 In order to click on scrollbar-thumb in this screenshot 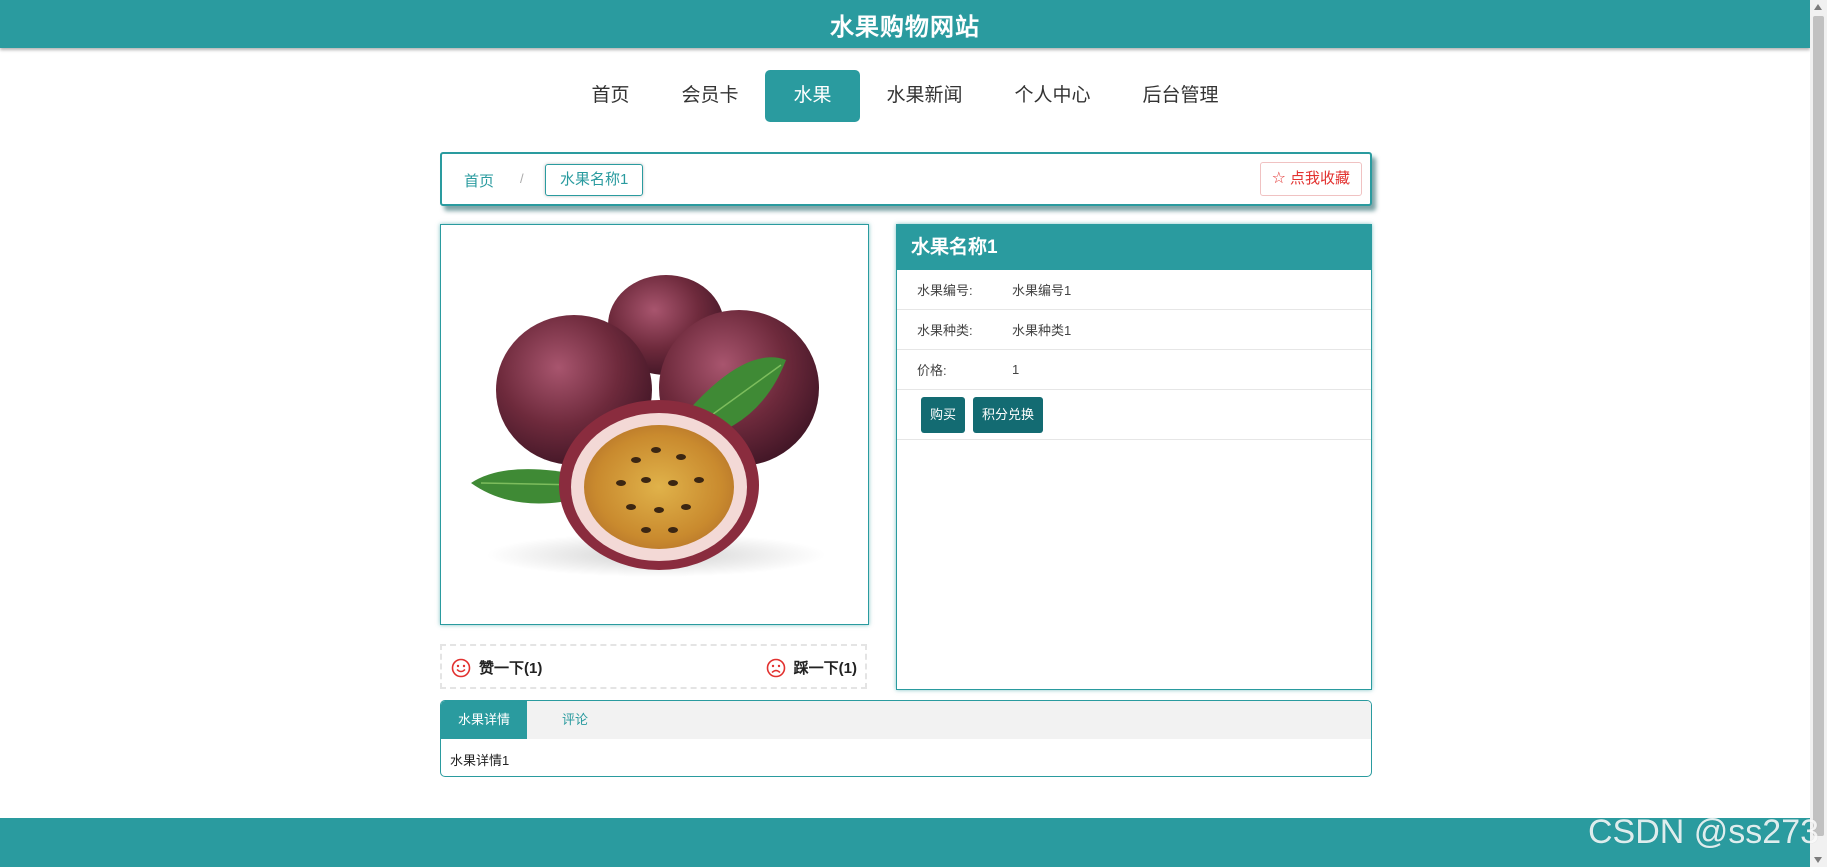, I will do `click(1818, 426)`.